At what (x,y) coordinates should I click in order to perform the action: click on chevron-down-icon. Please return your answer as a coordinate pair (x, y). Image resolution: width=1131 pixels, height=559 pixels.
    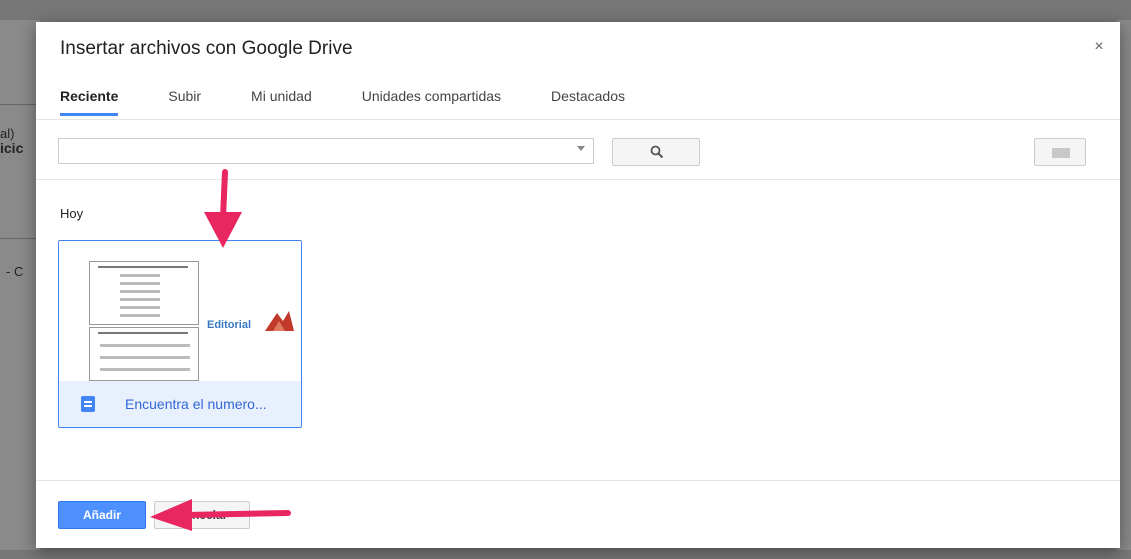
    Looking at the image, I should click on (581, 148).